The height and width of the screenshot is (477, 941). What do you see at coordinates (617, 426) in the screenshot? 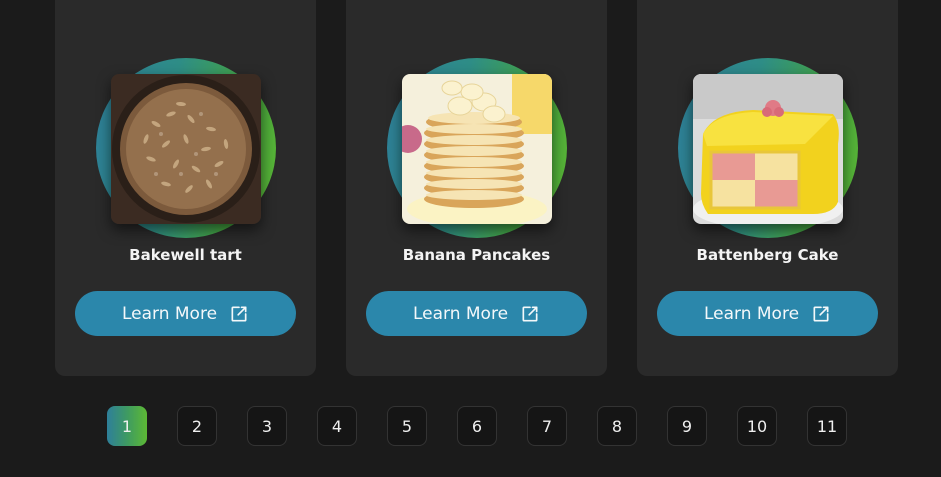
I see `page-button-8: 8` at bounding box center [617, 426].